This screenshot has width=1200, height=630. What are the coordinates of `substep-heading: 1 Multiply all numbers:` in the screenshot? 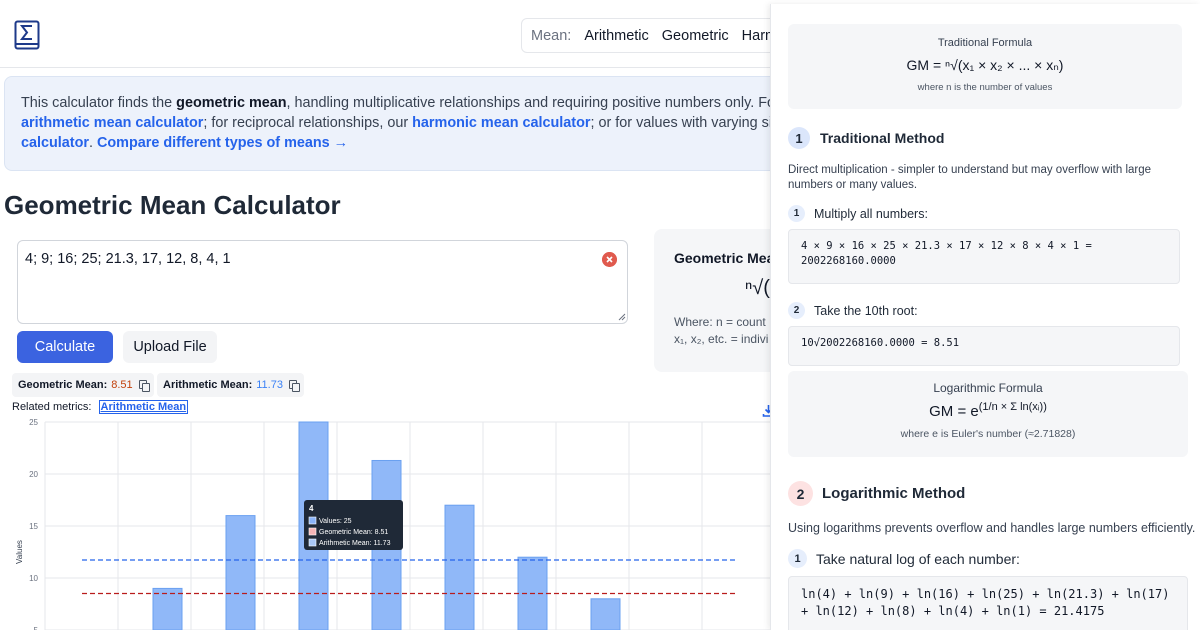 It's located at (858, 213).